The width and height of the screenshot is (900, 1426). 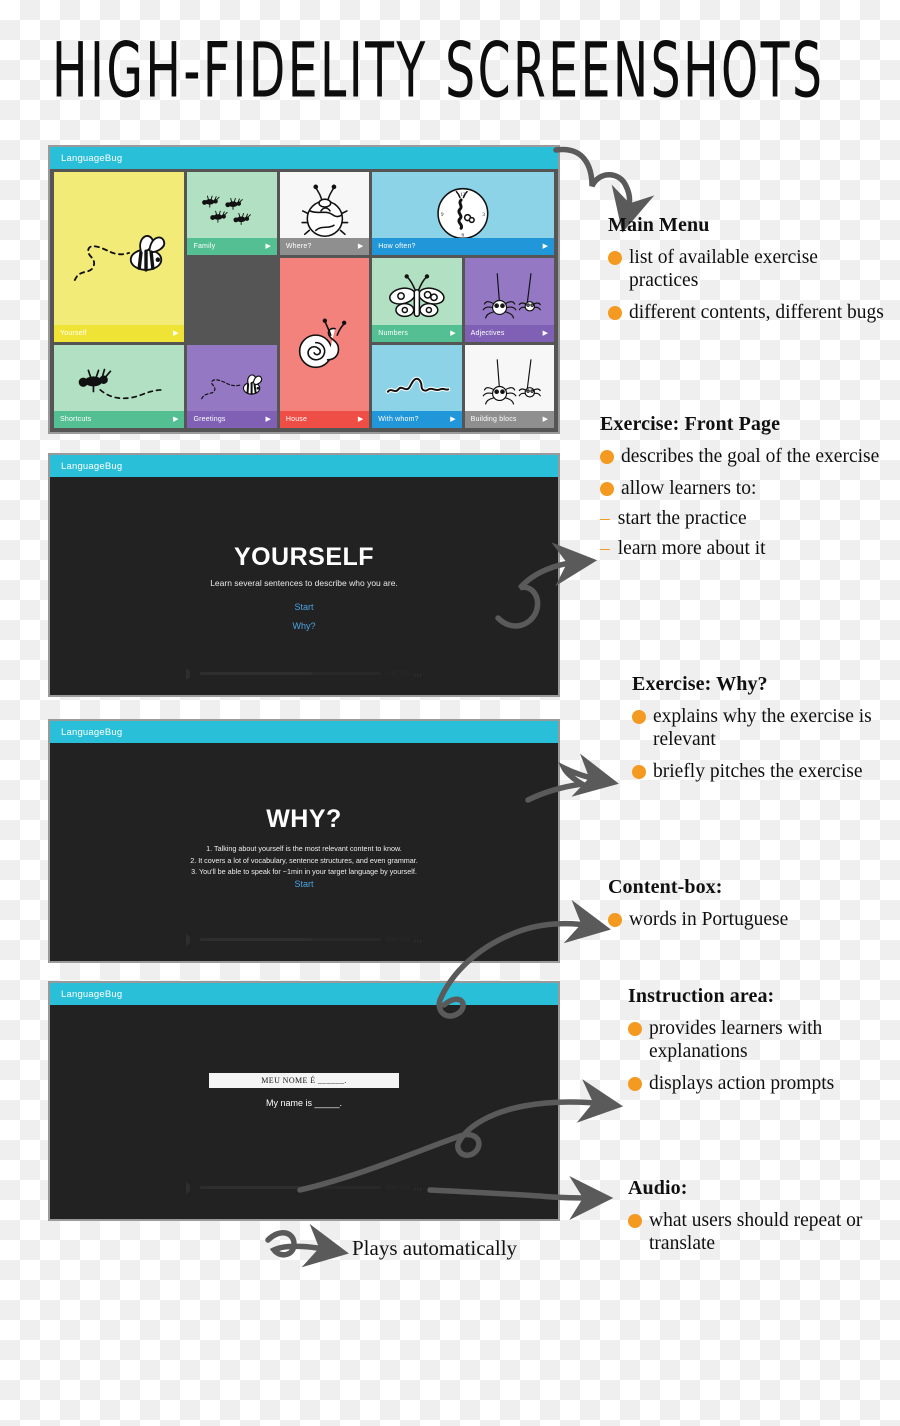 What do you see at coordinates (304, 158) in the screenshot?
I see `main-menu-titlebar: LanguageBug` at bounding box center [304, 158].